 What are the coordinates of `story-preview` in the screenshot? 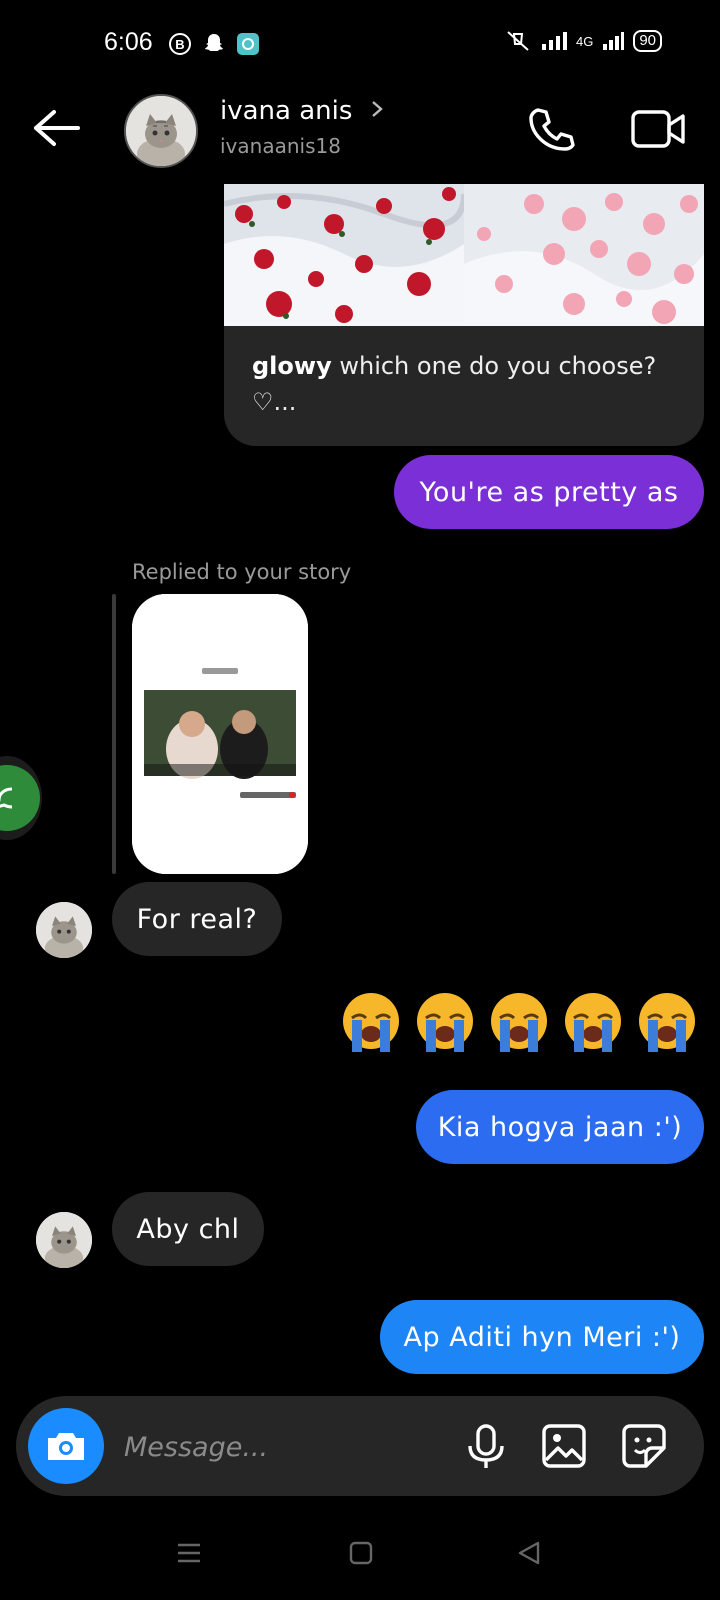 It's located at (220, 734).